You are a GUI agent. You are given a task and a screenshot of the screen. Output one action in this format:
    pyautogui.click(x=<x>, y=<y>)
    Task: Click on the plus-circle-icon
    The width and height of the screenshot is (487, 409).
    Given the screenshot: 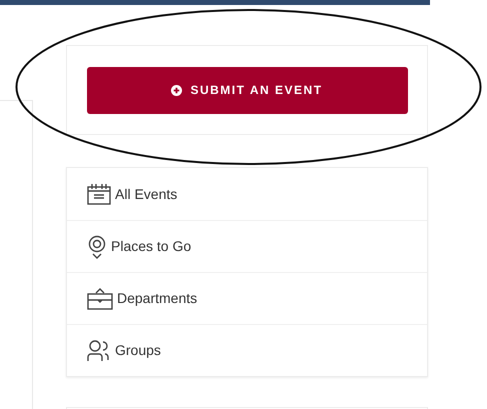 What is the action you would take?
    pyautogui.click(x=176, y=90)
    